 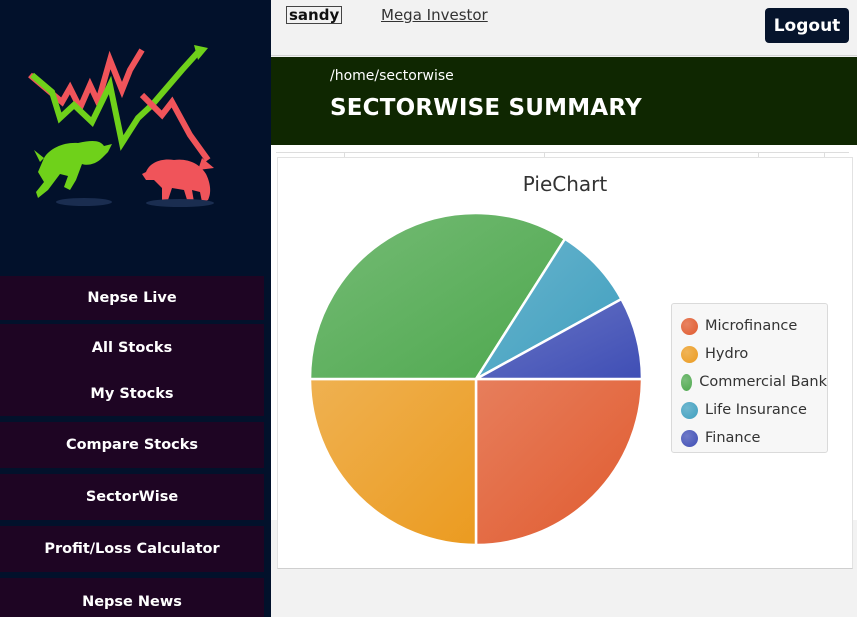 What do you see at coordinates (807, 25) in the screenshot?
I see `logout-button: Logout` at bounding box center [807, 25].